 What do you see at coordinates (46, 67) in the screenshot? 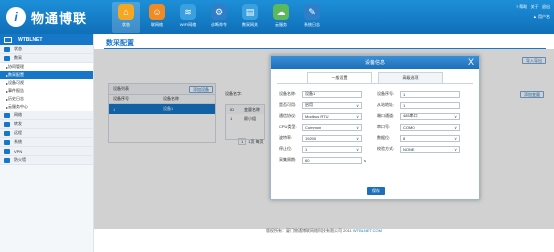
I see `sidebar-item: ▸ 协同管理` at bounding box center [46, 67].